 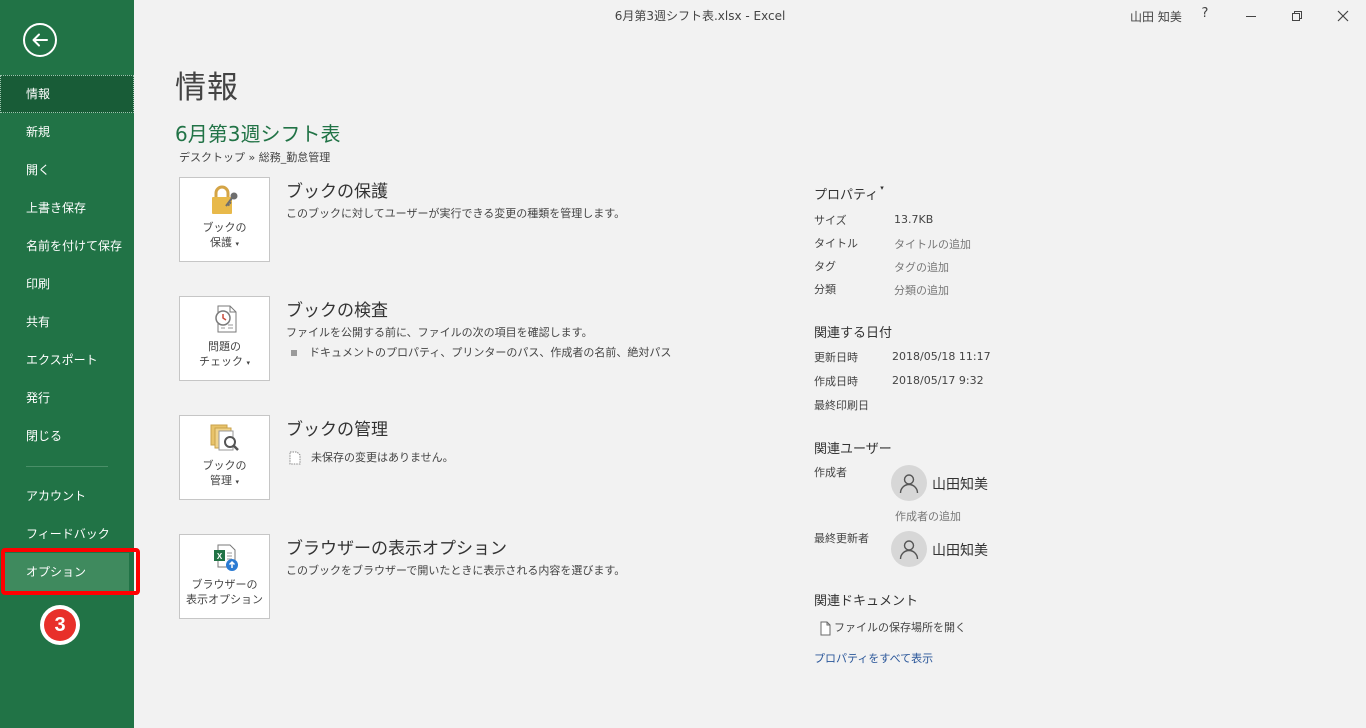 I want to click on step-number: 3, so click(x=60, y=625).